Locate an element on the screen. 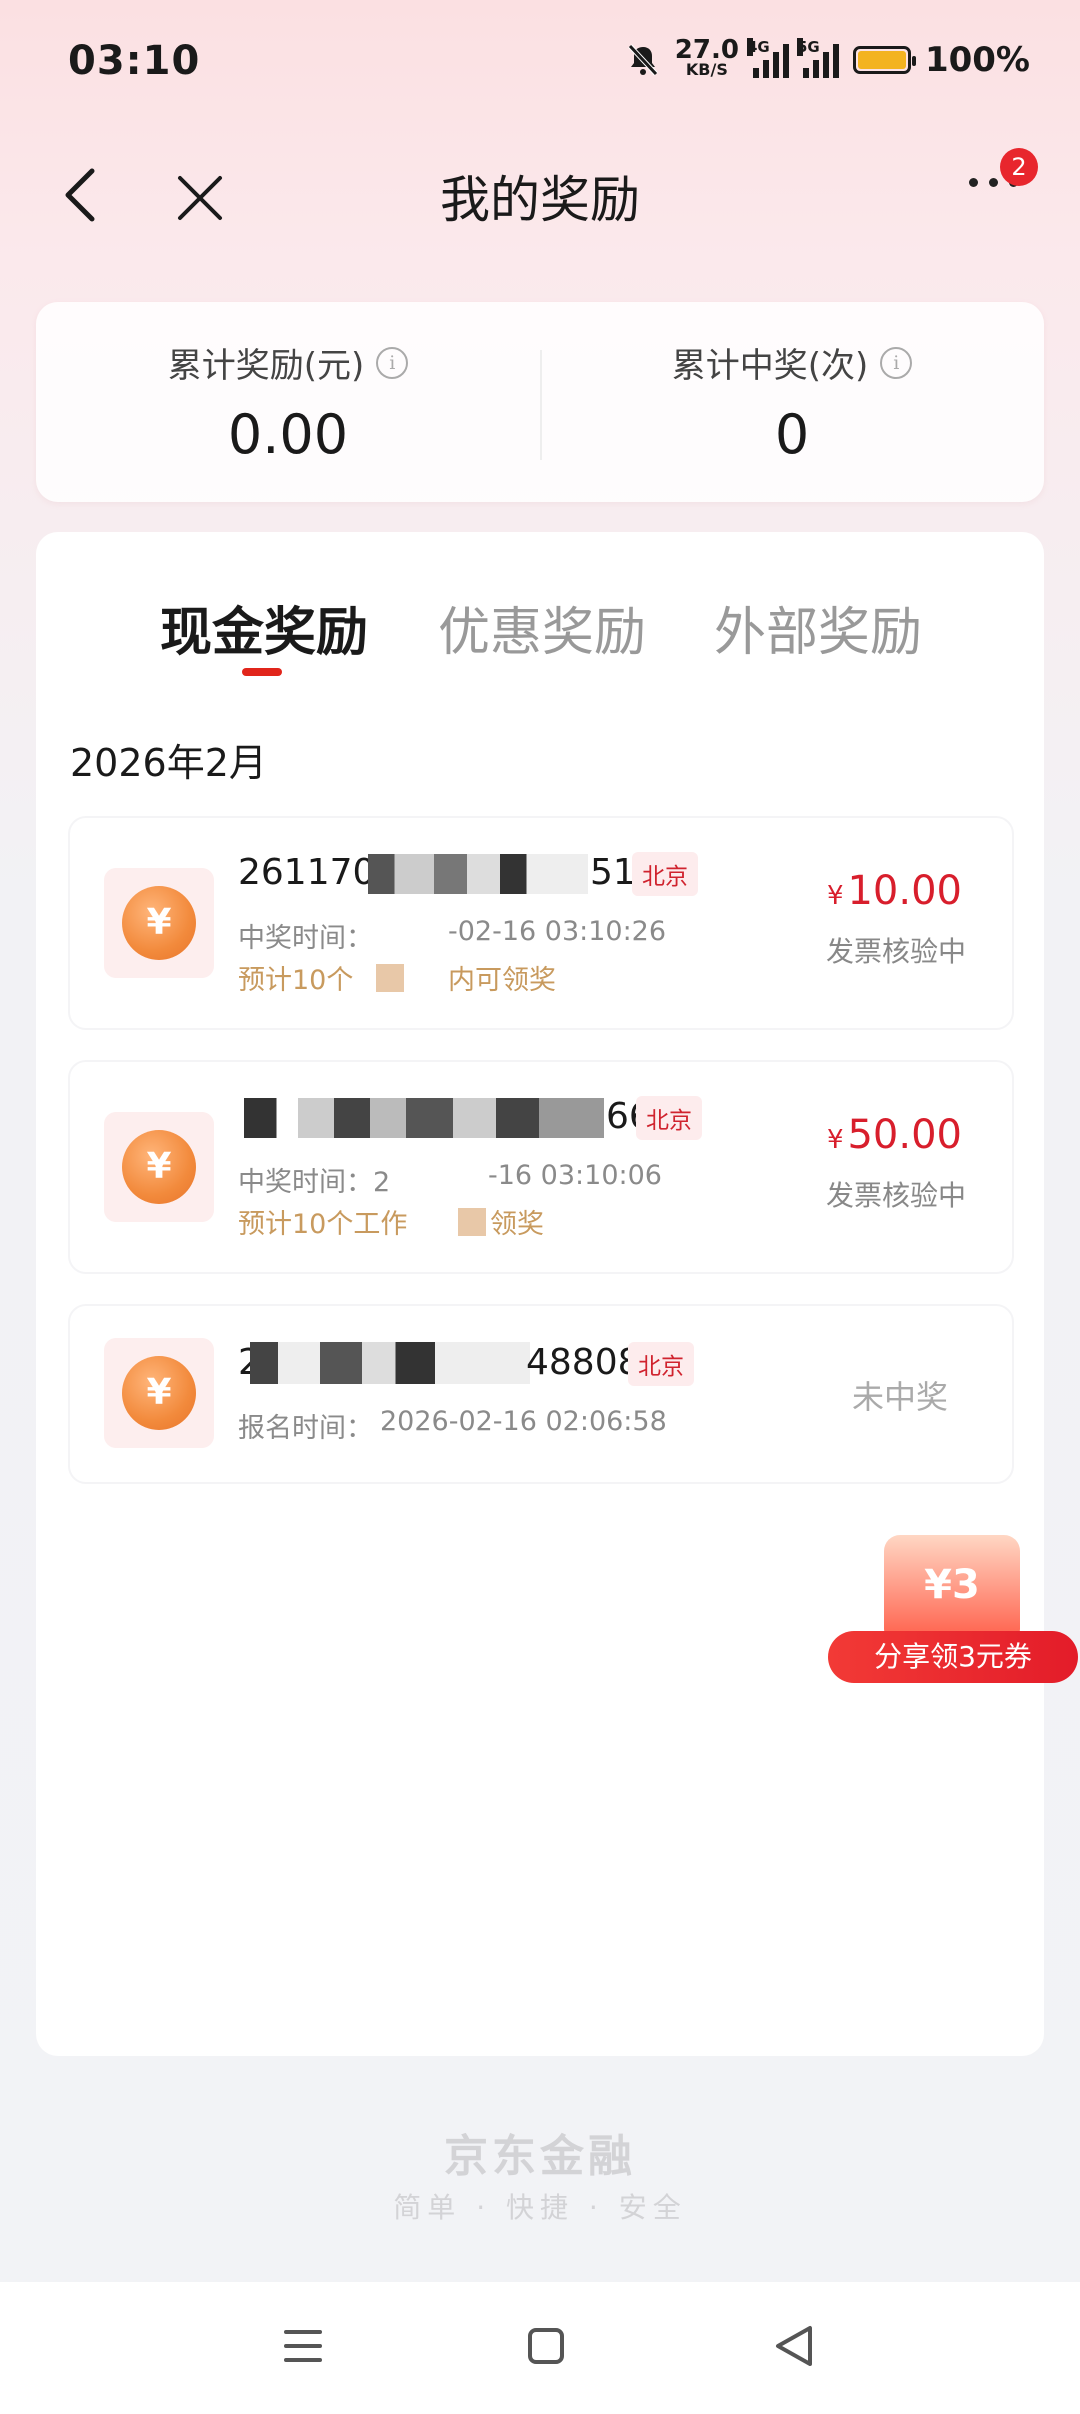  record-time-label: 报名时间： is located at coordinates (305, 1428).